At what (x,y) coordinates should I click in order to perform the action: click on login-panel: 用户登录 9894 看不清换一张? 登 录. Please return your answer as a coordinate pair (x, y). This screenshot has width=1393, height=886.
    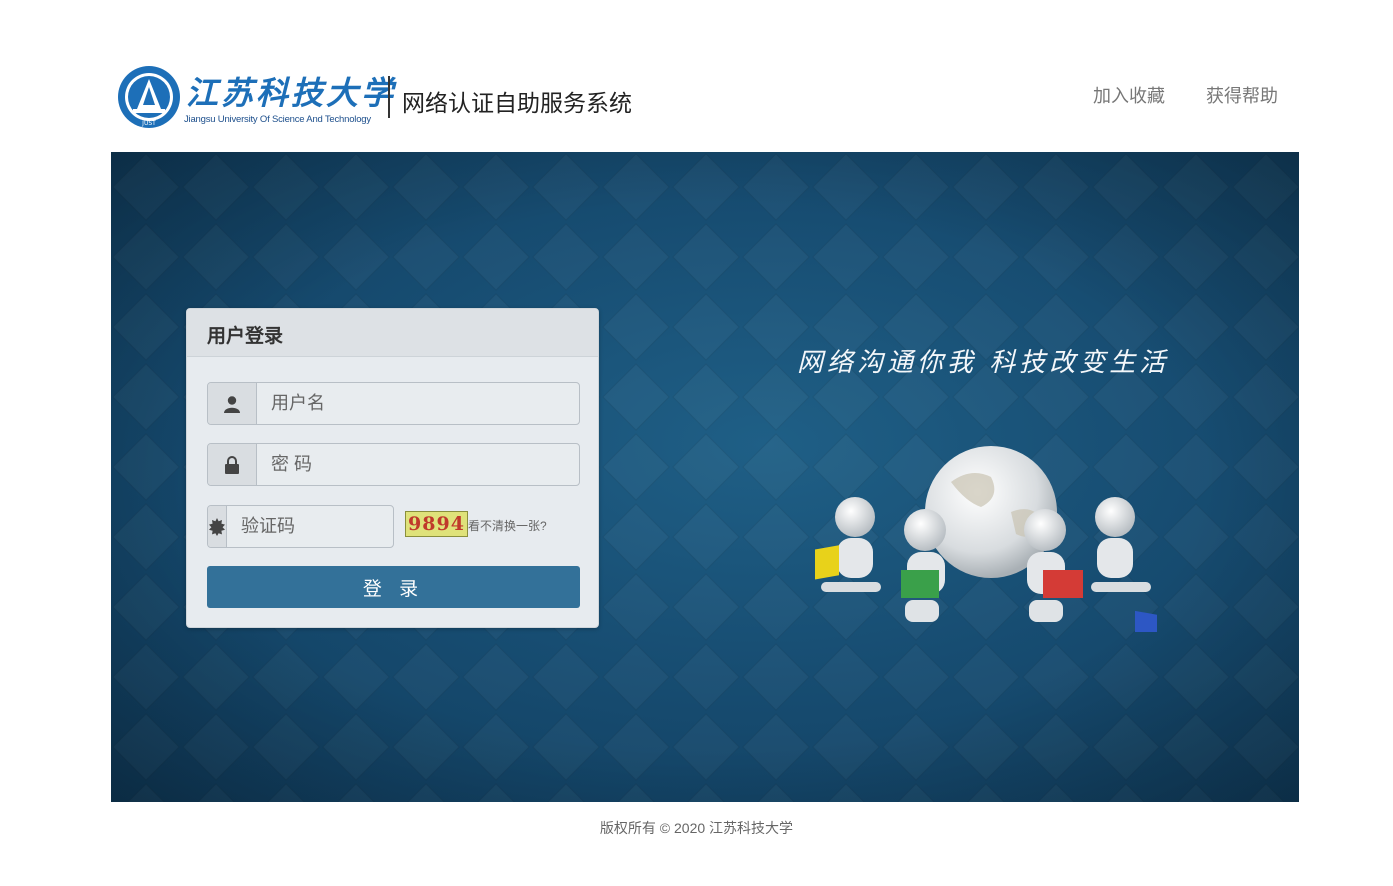
    Looking at the image, I should click on (392, 468).